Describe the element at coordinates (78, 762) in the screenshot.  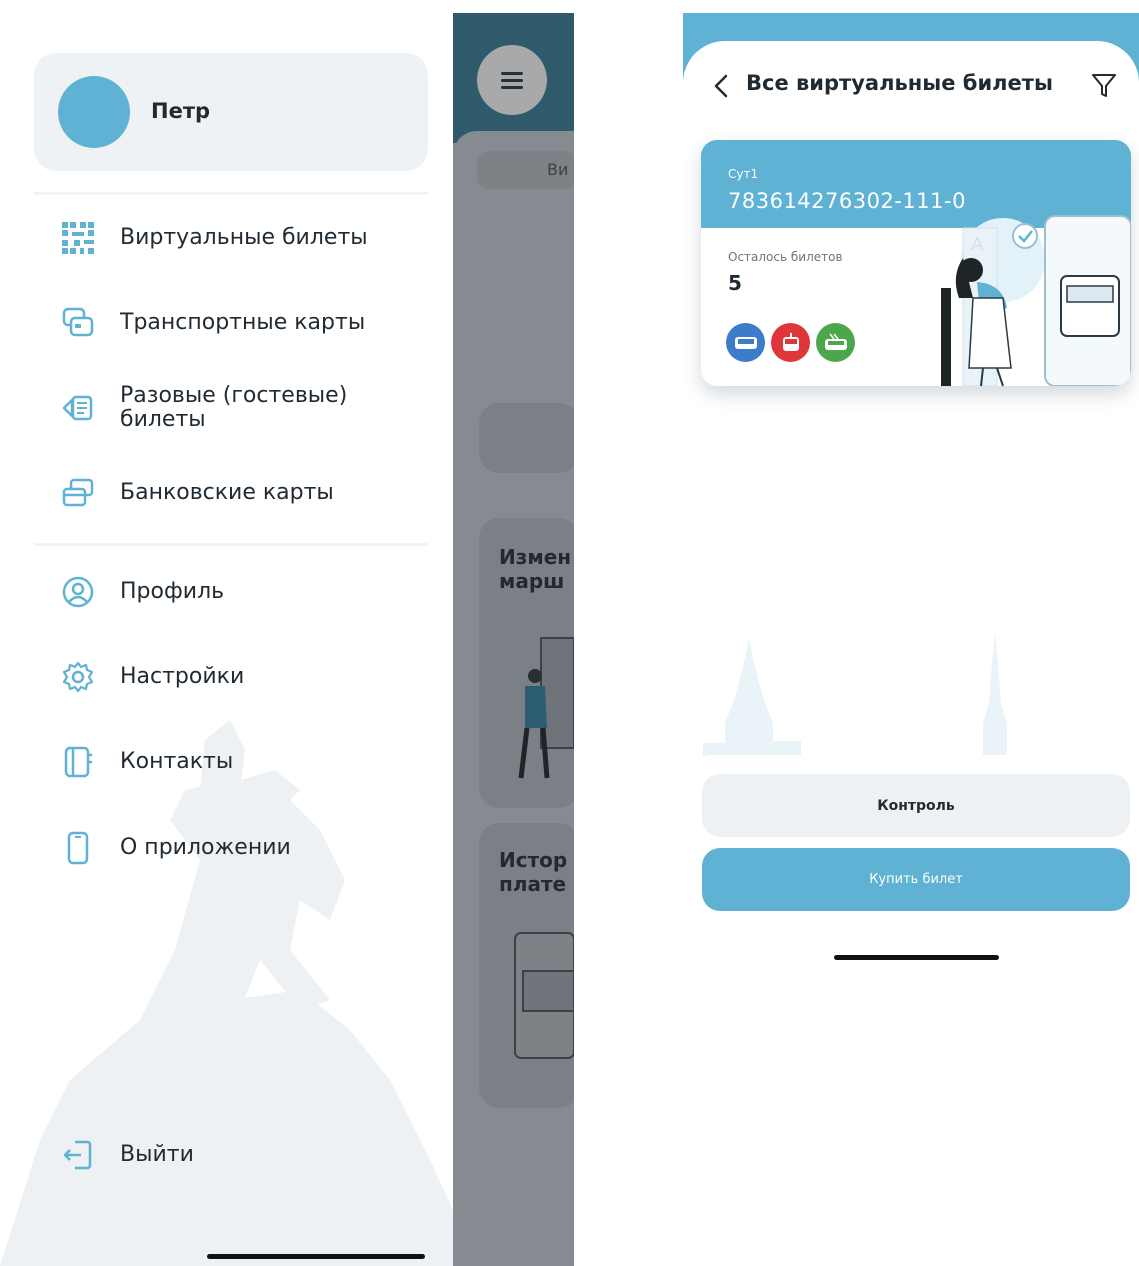
I see `contacts-book-icon` at that location.